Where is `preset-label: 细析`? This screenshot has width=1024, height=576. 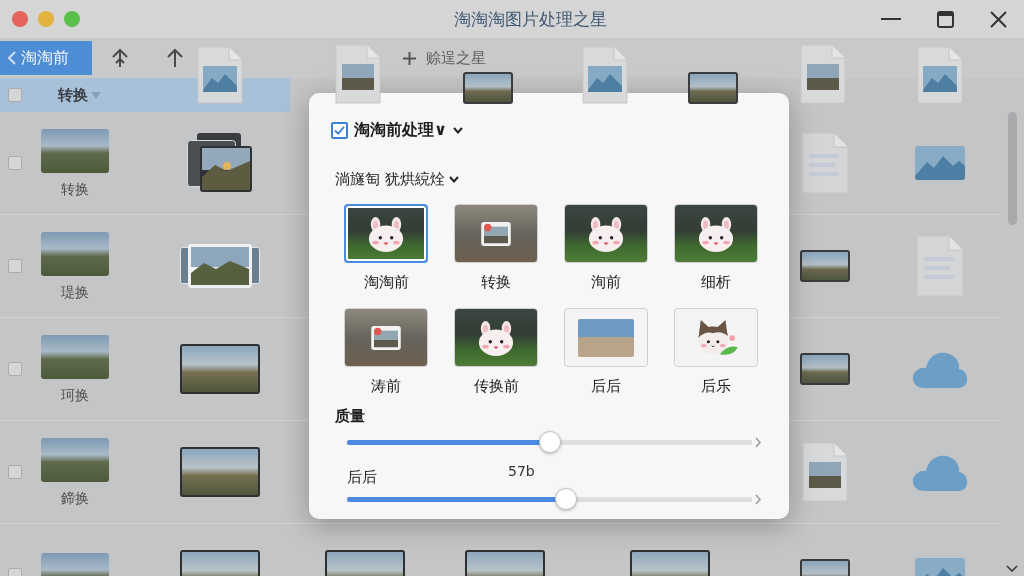
preset-label: 细析 is located at coordinates (716, 282).